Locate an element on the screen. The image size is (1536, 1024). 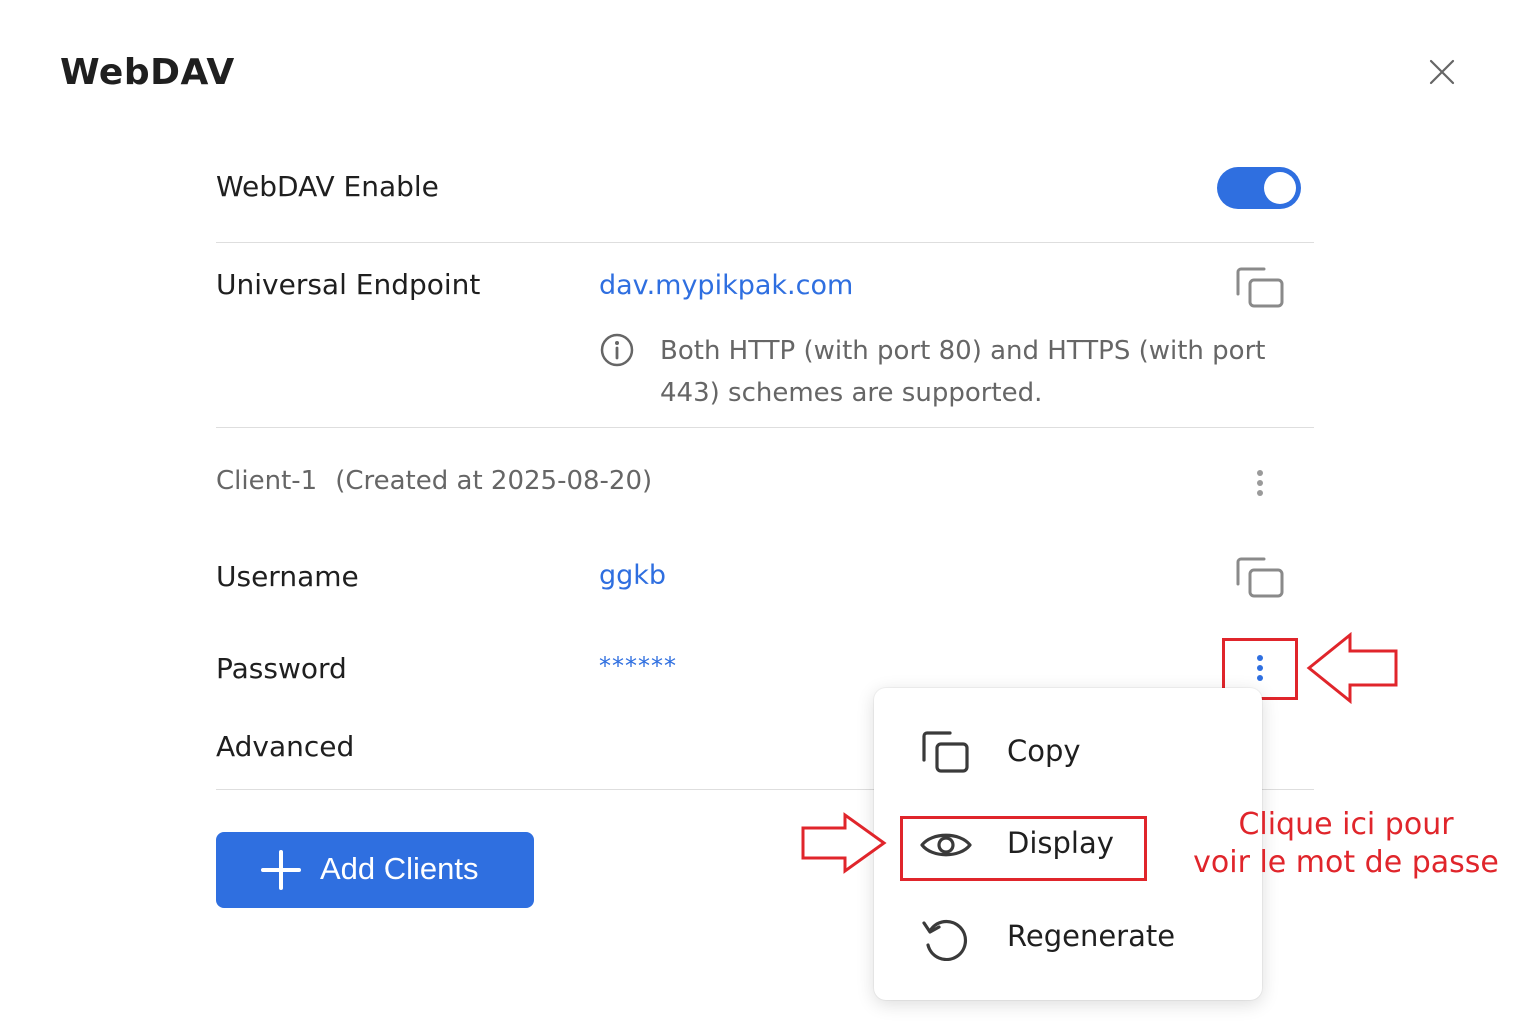
username-label: Username is located at coordinates (287, 576).